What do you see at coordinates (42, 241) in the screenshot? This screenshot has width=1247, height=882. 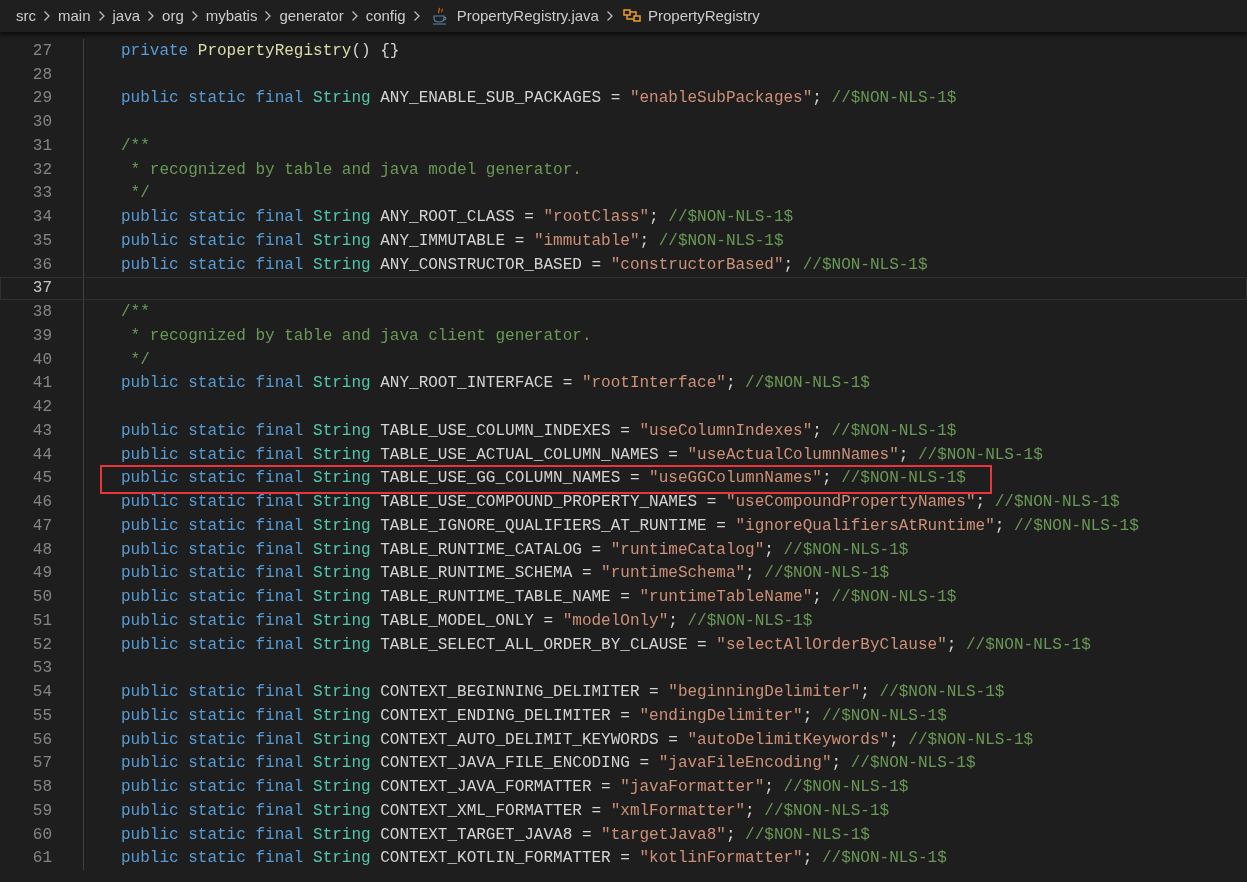 I see `line-number: 35` at bounding box center [42, 241].